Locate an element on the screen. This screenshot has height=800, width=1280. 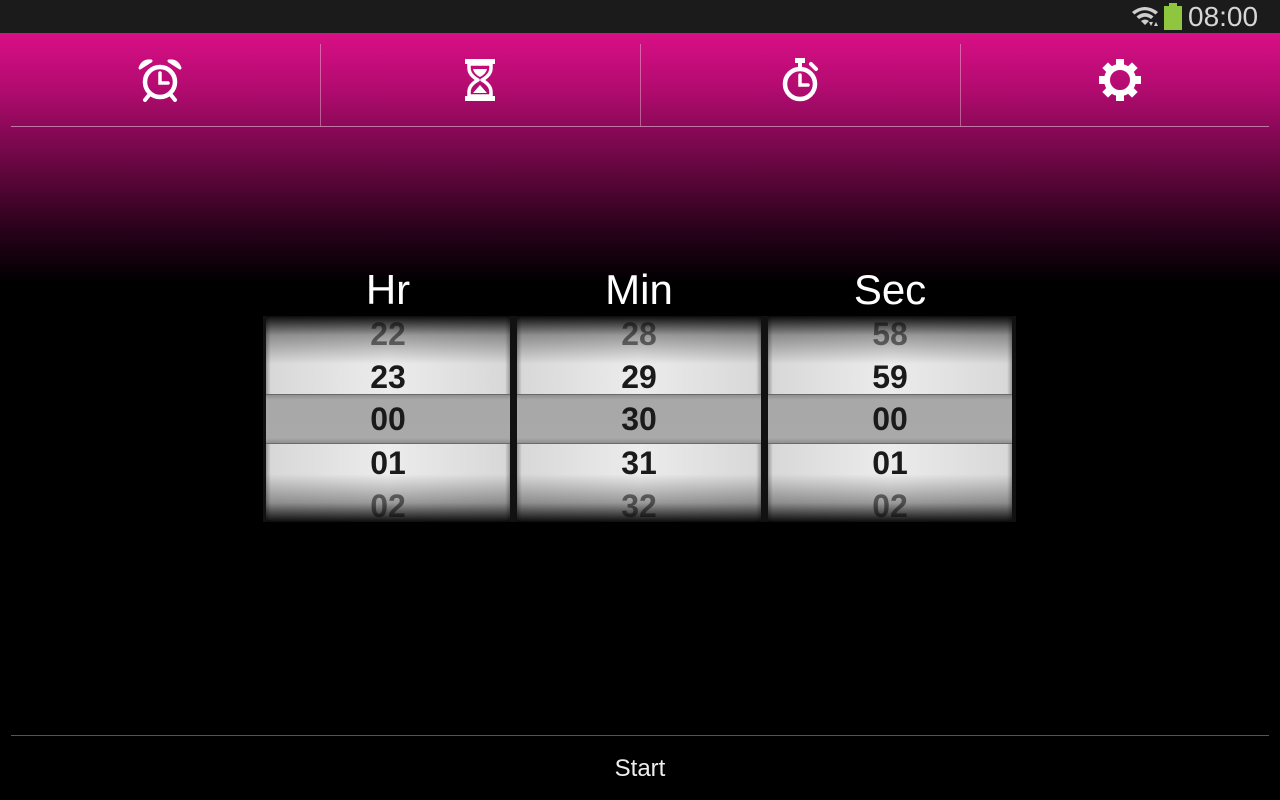
wheel-value: 28 is located at coordinates (639, 334).